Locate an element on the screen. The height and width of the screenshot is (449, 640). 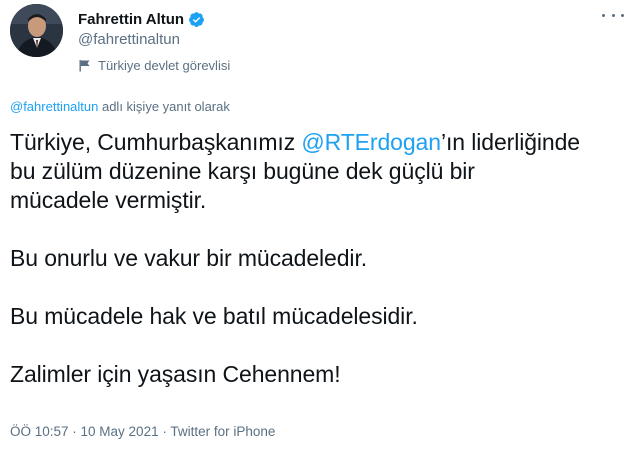
reply-context: @fahrettinaltun adlı kişiye yanıt olarak is located at coordinates (120, 106).